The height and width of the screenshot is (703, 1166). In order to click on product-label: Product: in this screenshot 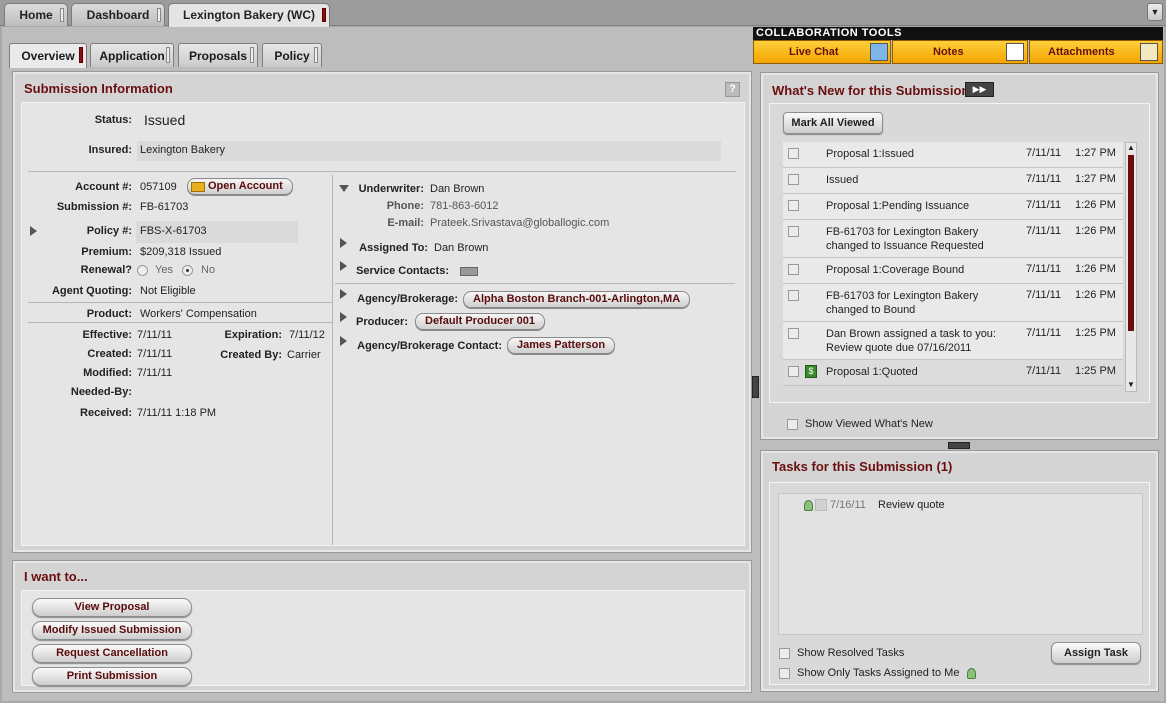, I will do `click(109, 314)`.